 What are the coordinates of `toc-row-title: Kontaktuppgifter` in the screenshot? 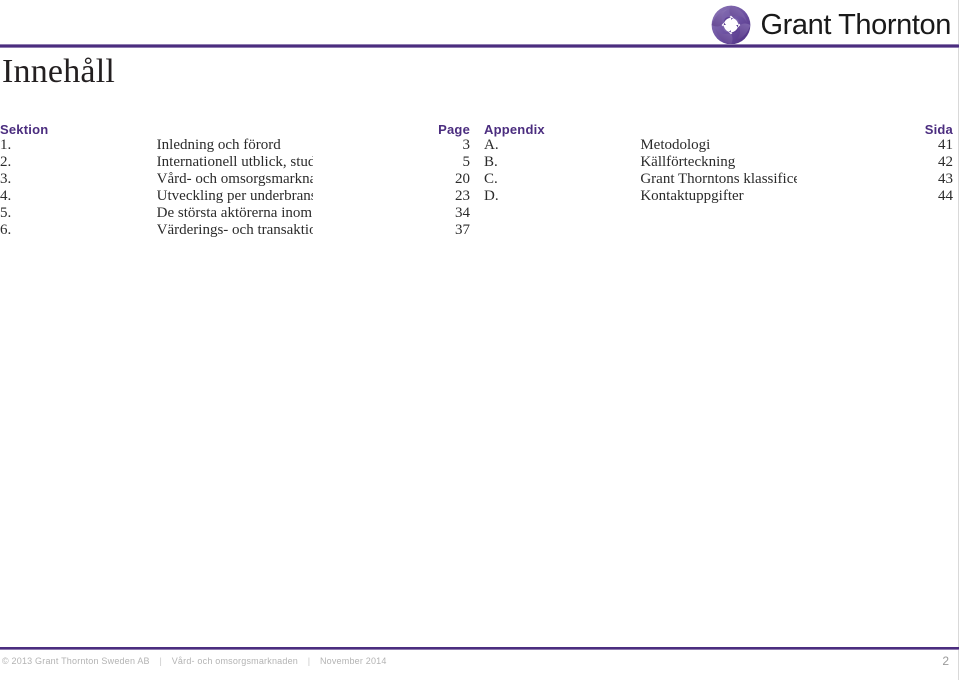 It's located at (718, 196).